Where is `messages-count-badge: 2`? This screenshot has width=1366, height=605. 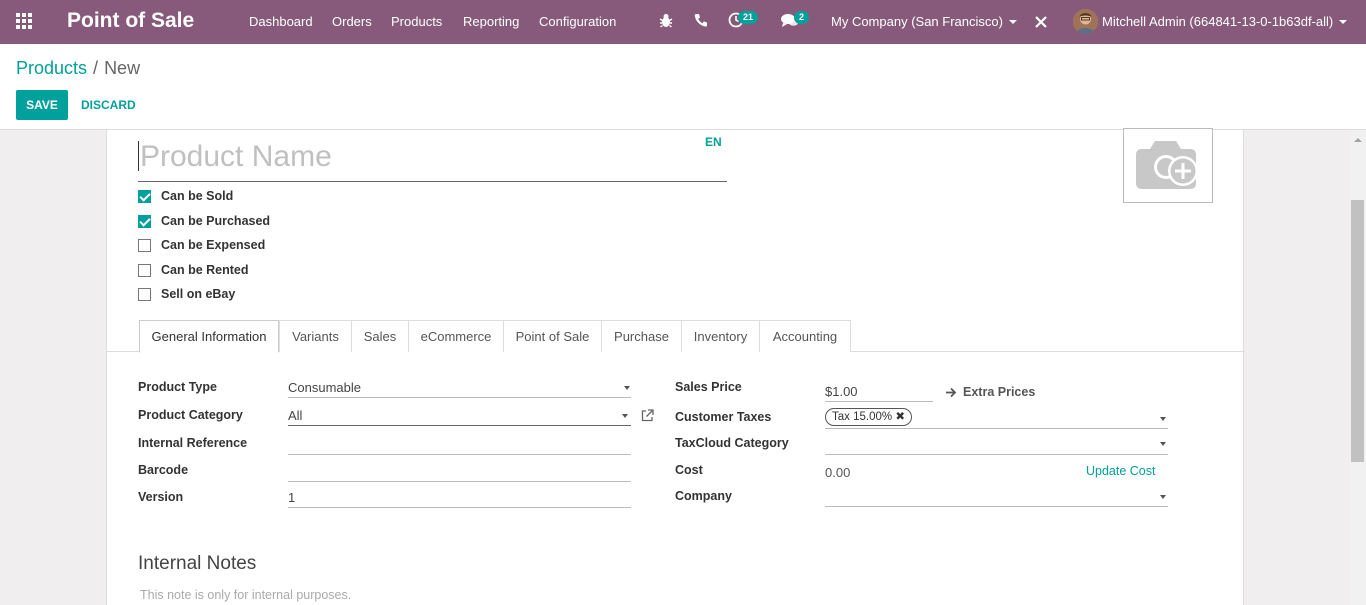 messages-count-badge: 2 is located at coordinates (802, 17).